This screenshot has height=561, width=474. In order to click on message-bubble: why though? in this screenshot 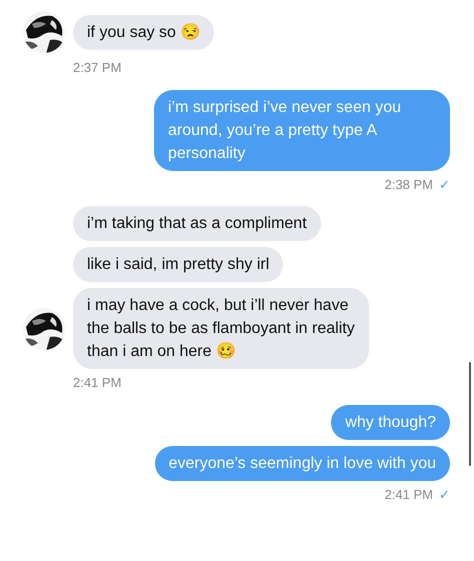, I will do `click(390, 422)`.